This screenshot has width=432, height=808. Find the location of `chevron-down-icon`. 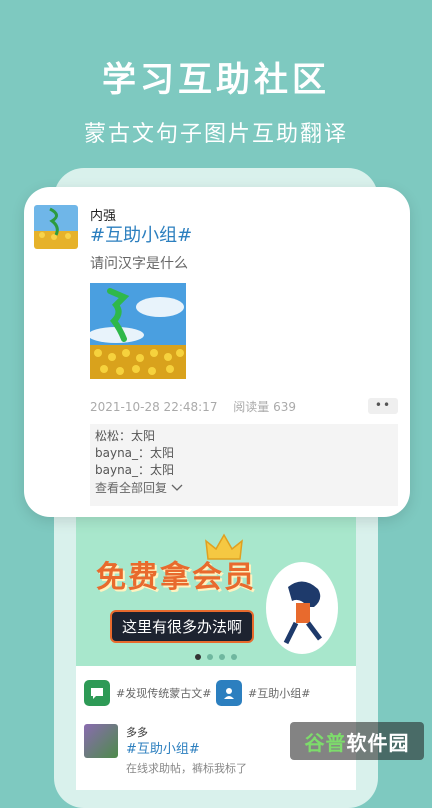

chevron-down-icon is located at coordinates (177, 487).